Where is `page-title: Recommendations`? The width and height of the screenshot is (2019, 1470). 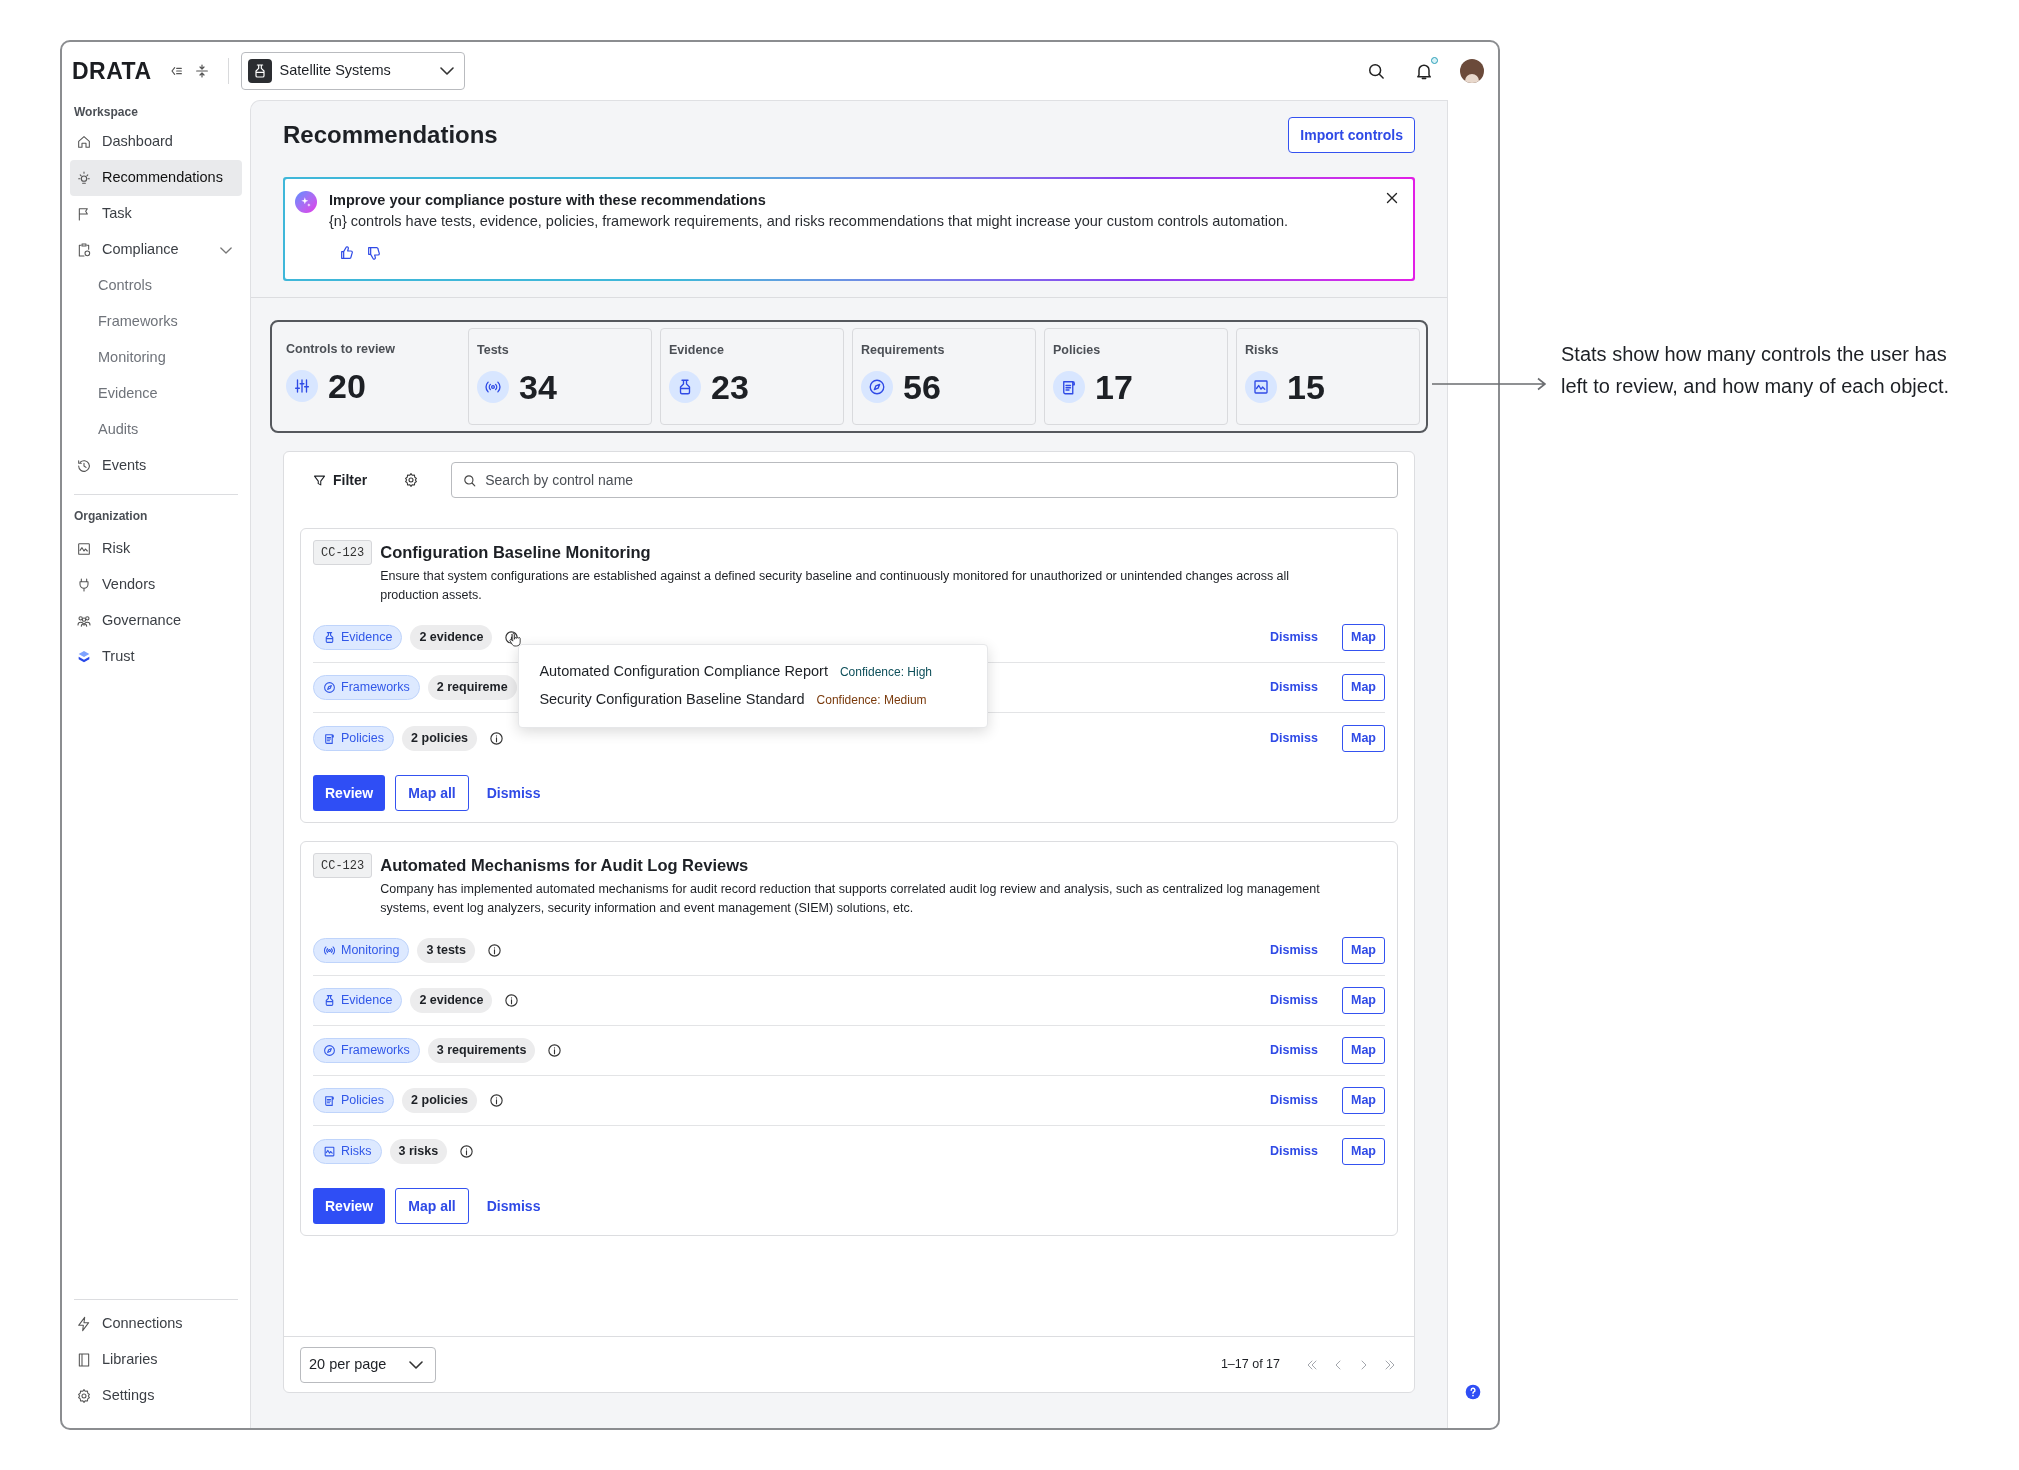
page-title: Recommendations is located at coordinates (390, 135).